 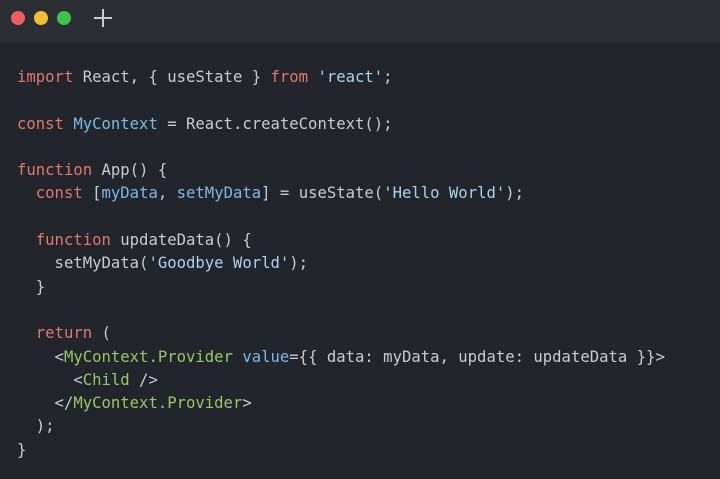 I want to click on code-token: (, so click(x=101, y=333).